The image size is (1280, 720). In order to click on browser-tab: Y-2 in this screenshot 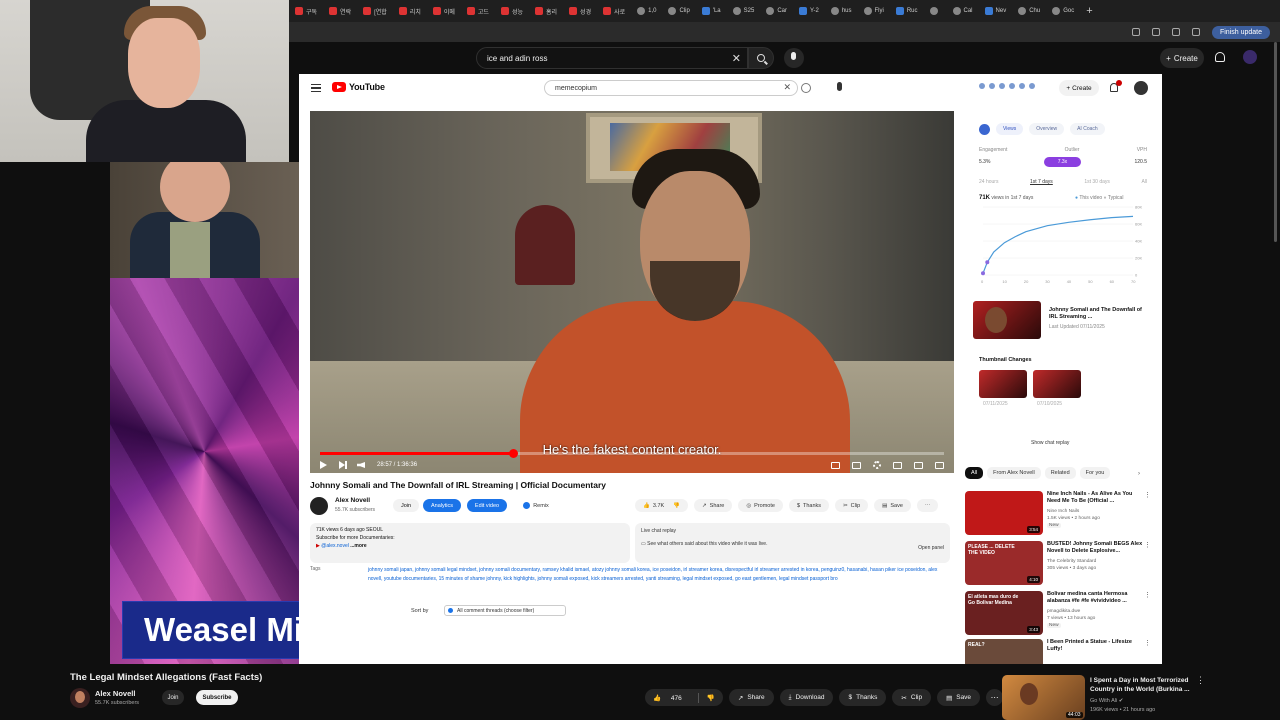, I will do `click(809, 11)`.